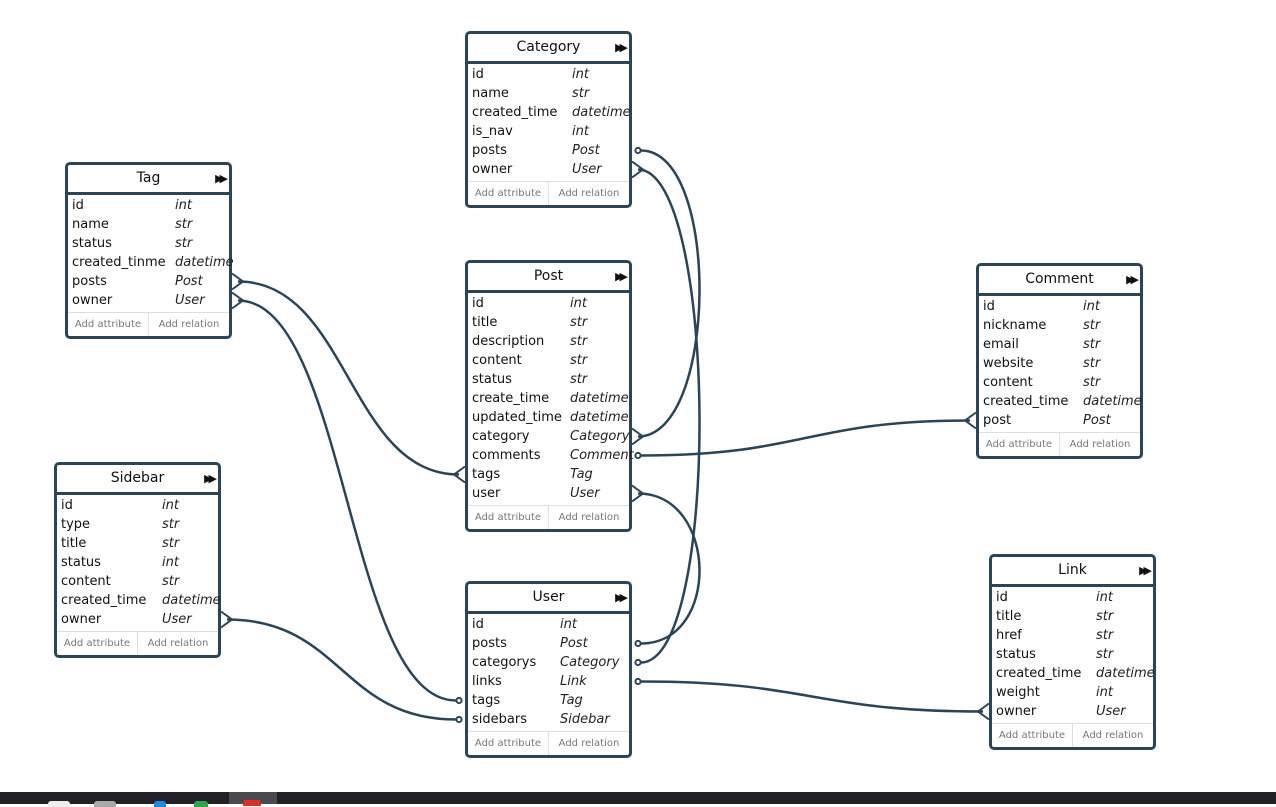 The height and width of the screenshot is (807, 1276). Describe the element at coordinates (548, 681) in the screenshot. I see `field-row: links Link` at that location.